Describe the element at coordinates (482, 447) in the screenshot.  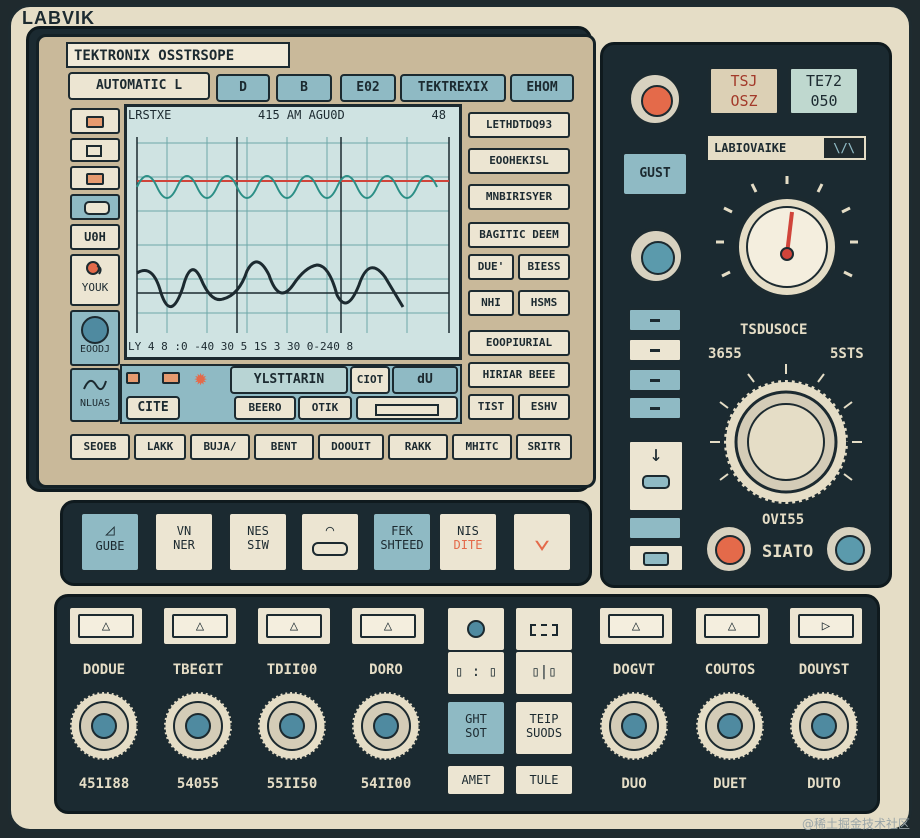
I see `bottom-button-7: MHITC` at that location.